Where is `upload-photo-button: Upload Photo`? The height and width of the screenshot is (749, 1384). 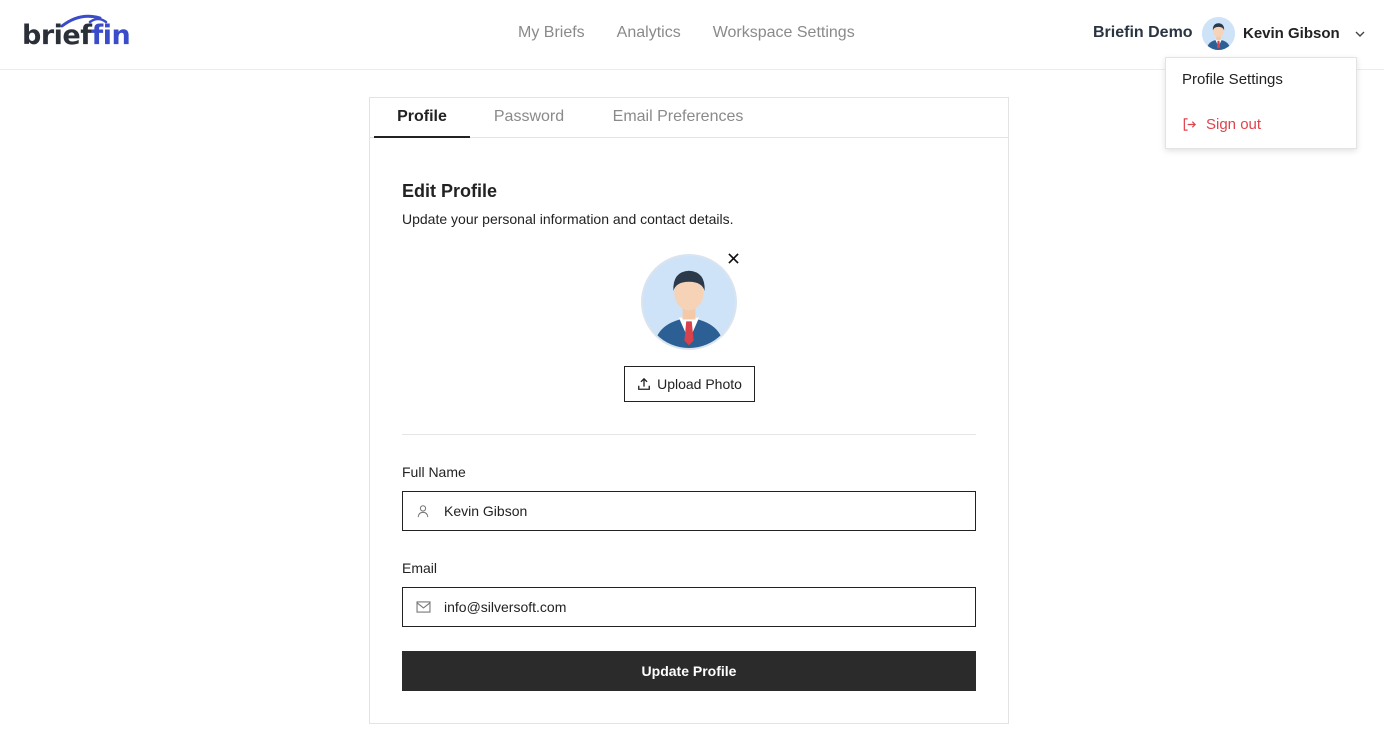
upload-photo-button: Upload Photo is located at coordinates (689, 384).